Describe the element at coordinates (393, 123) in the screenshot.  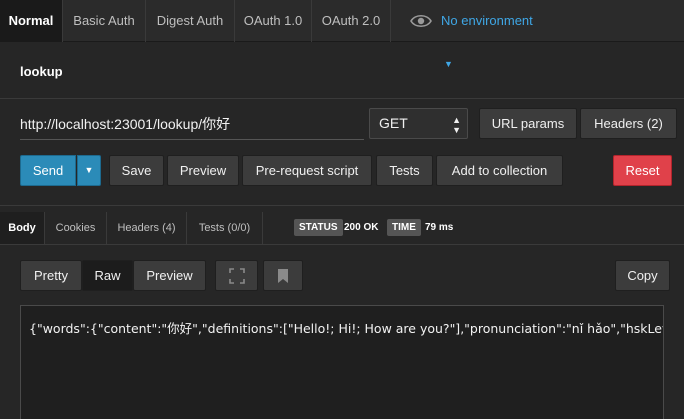
I see `method-value: GET` at that location.